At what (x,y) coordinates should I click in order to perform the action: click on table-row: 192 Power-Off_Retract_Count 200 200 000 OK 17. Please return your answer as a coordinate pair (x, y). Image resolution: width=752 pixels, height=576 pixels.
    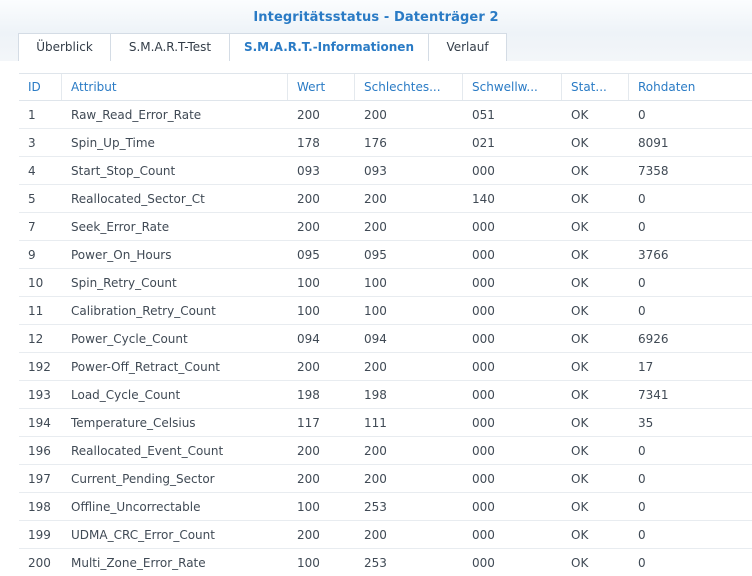
    Looking at the image, I should click on (385, 367).